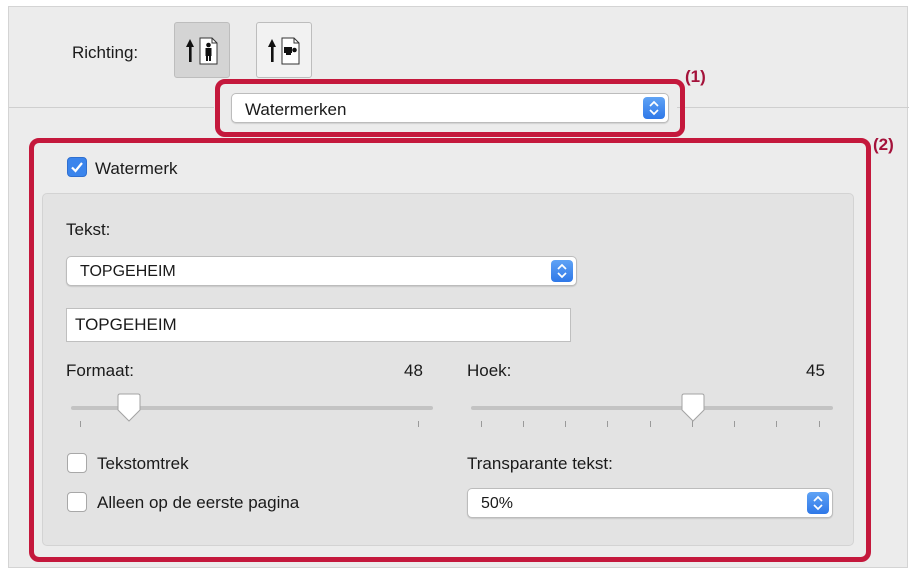  Describe the element at coordinates (105, 52) in the screenshot. I see `orientation-label: Richting:` at that location.